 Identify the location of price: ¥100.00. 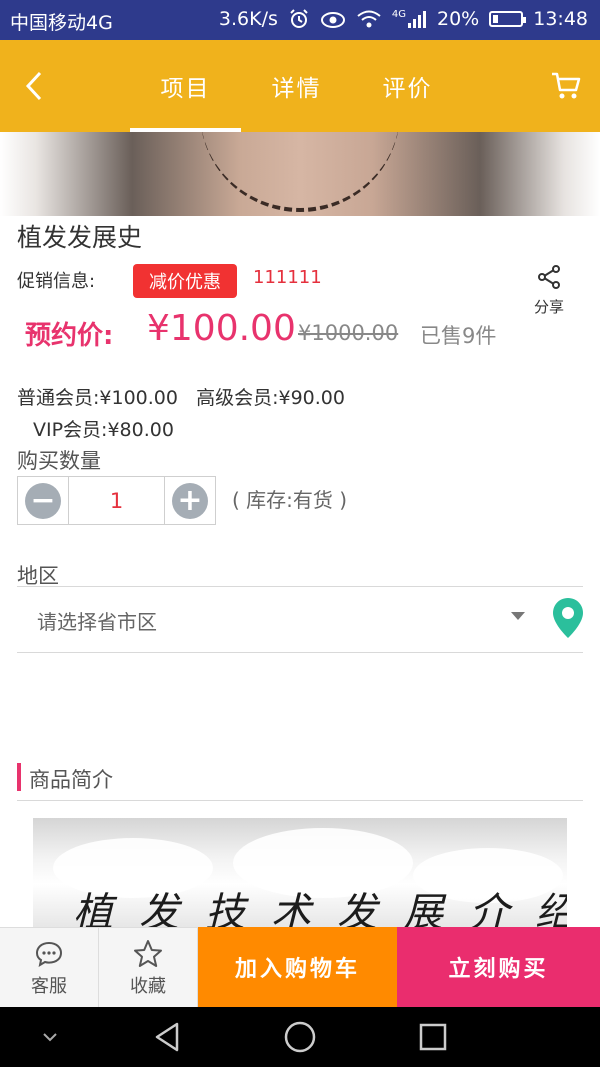
(221, 328).